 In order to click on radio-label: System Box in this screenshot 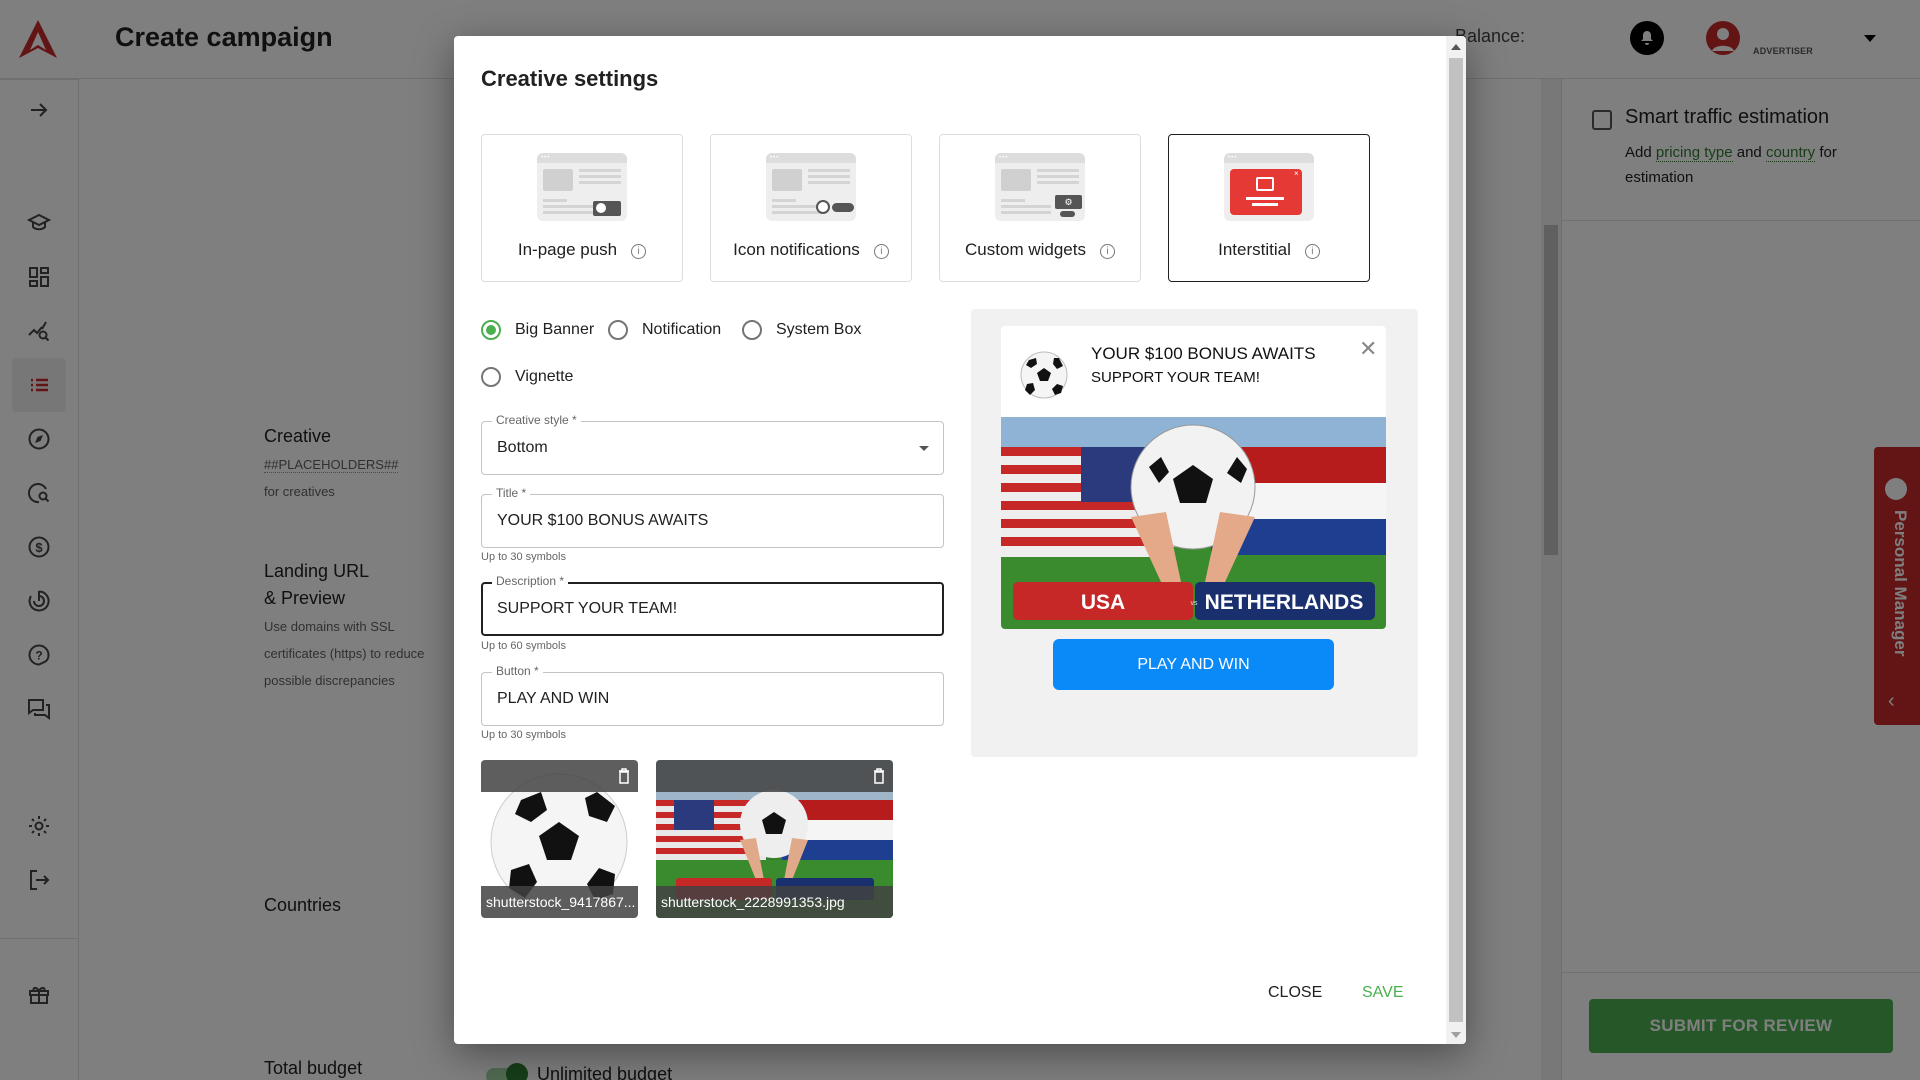, I will do `click(819, 329)`.